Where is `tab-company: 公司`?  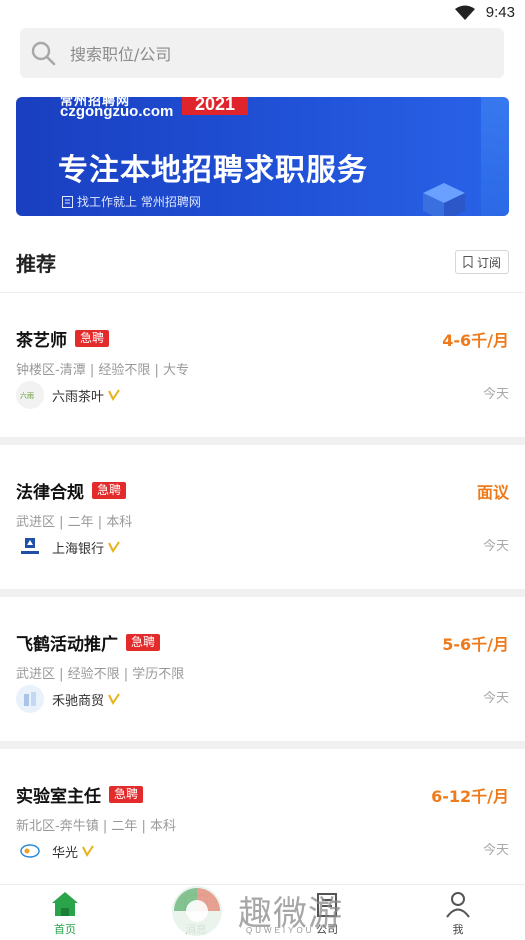
tab-company: 公司 is located at coordinates (327, 913).